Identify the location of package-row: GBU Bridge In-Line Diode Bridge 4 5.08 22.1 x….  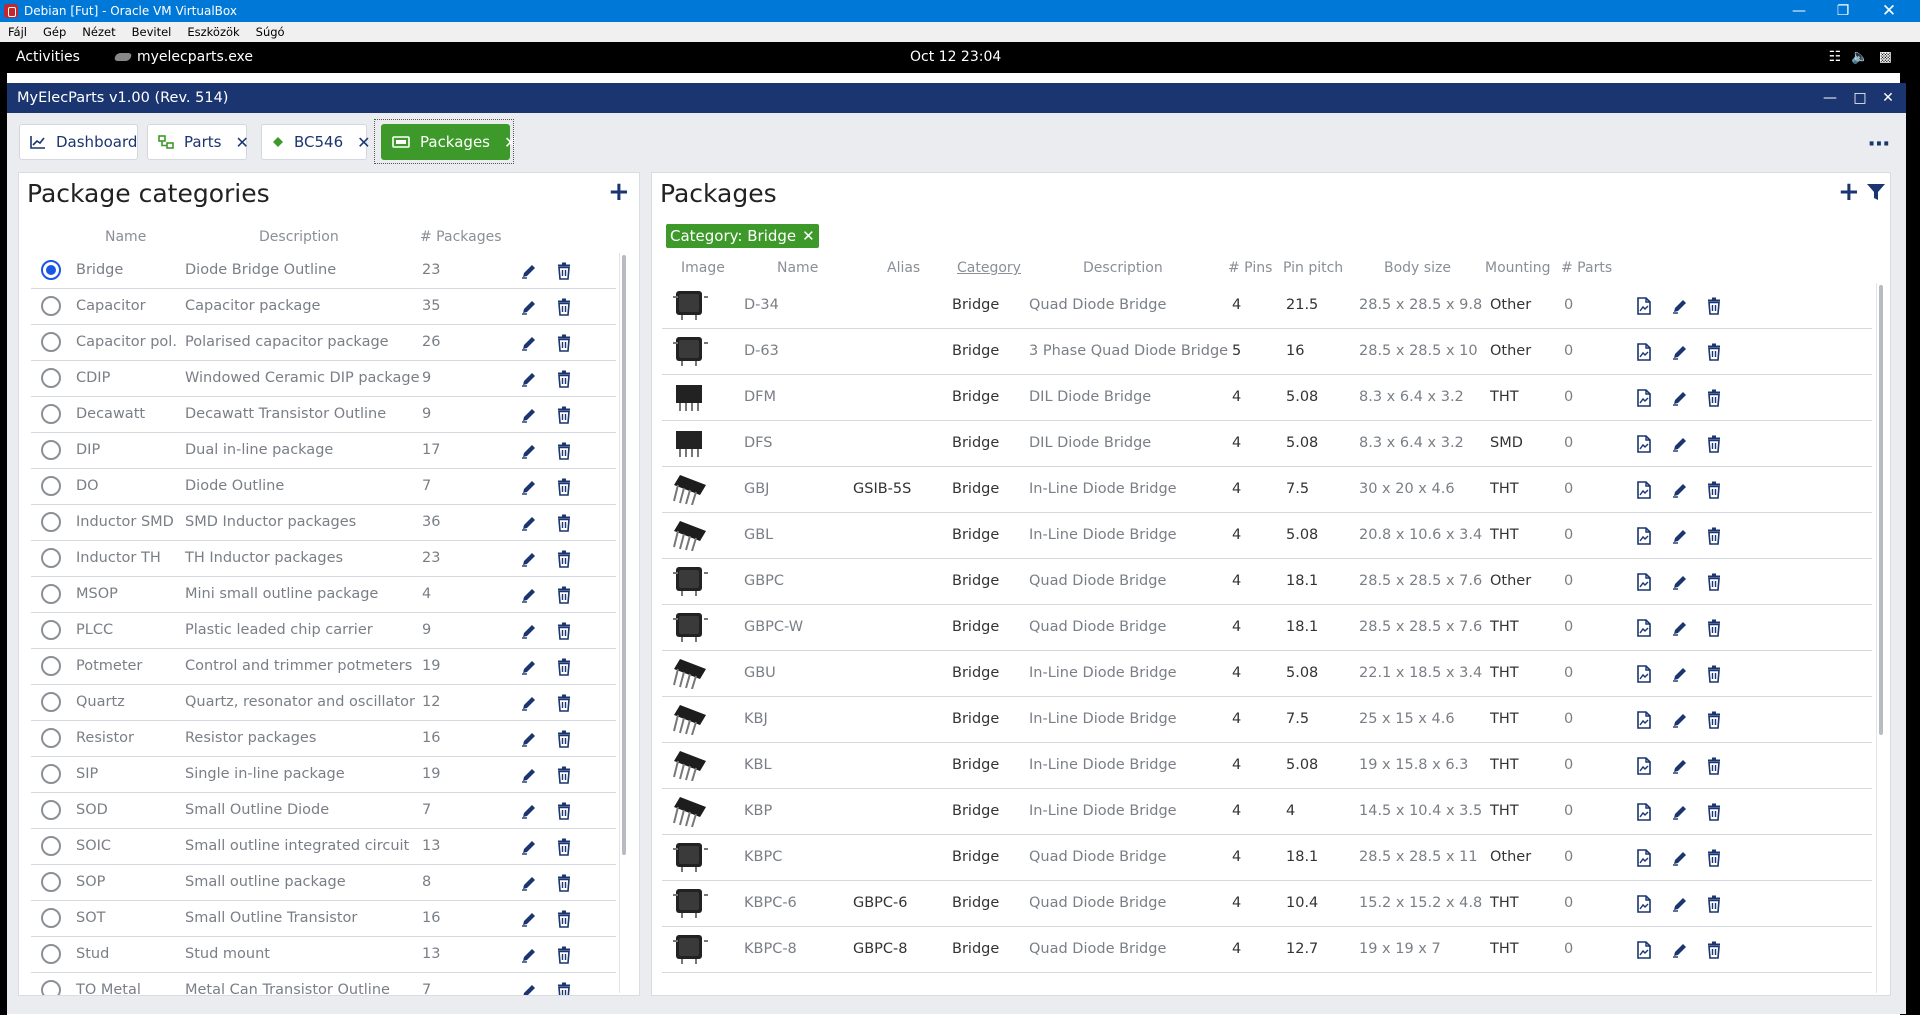
(1267, 674).